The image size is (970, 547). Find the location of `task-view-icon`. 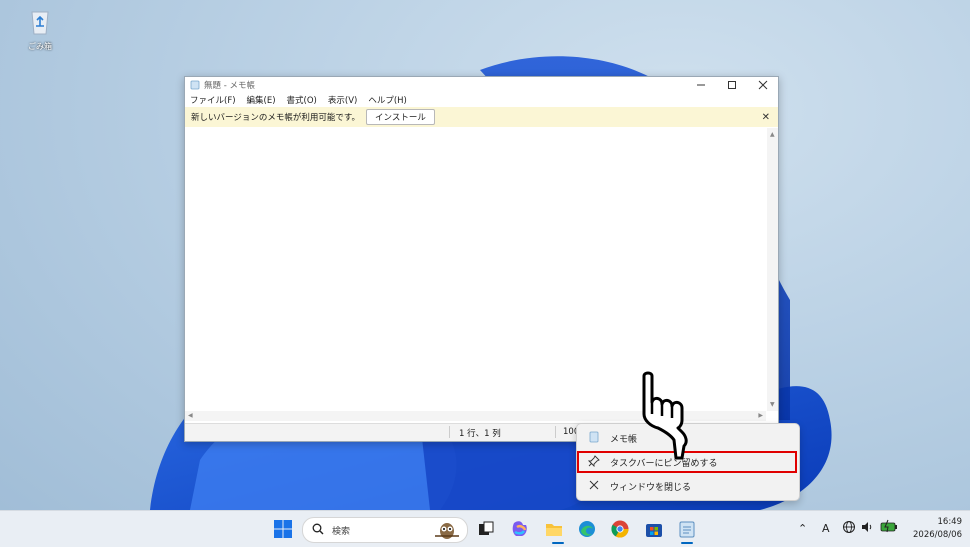

task-view-icon is located at coordinates (486, 529).